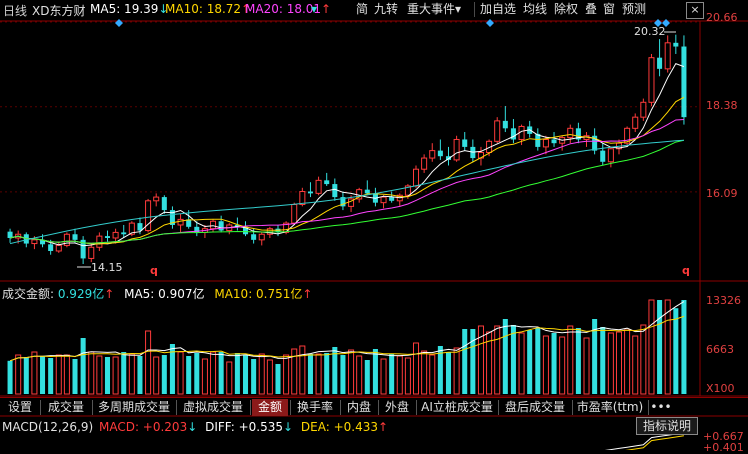 The image size is (748, 454). I want to click on tab-virtual-volume: 虚拟成交量, so click(213, 407).